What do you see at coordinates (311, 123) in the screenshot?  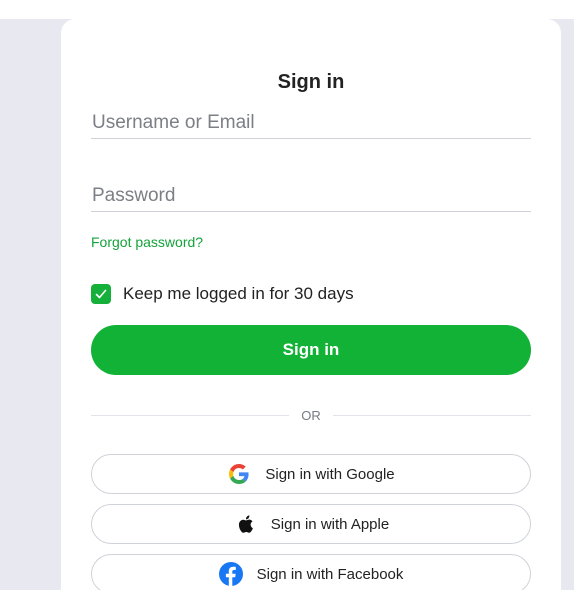 I see `username-input` at bounding box center [311, 123].